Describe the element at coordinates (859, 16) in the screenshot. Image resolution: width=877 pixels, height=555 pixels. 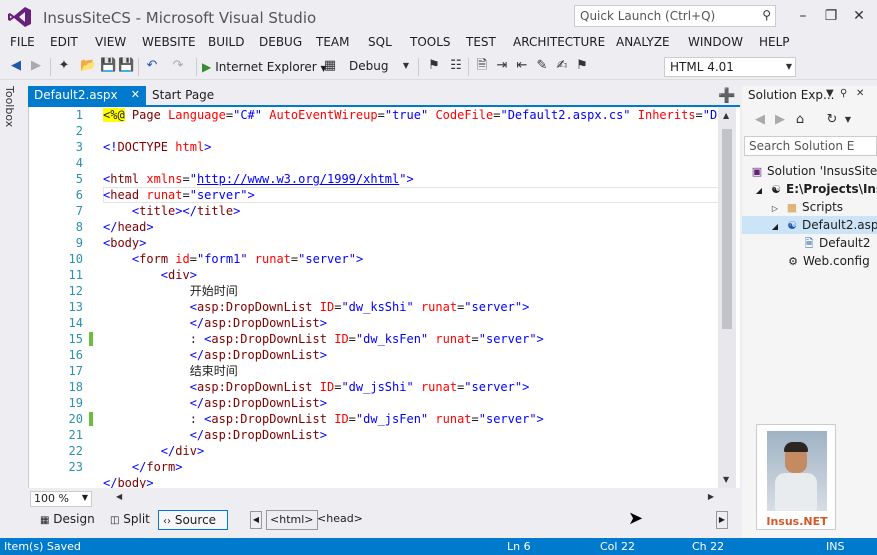
I see `close-button: ✕` at that location.